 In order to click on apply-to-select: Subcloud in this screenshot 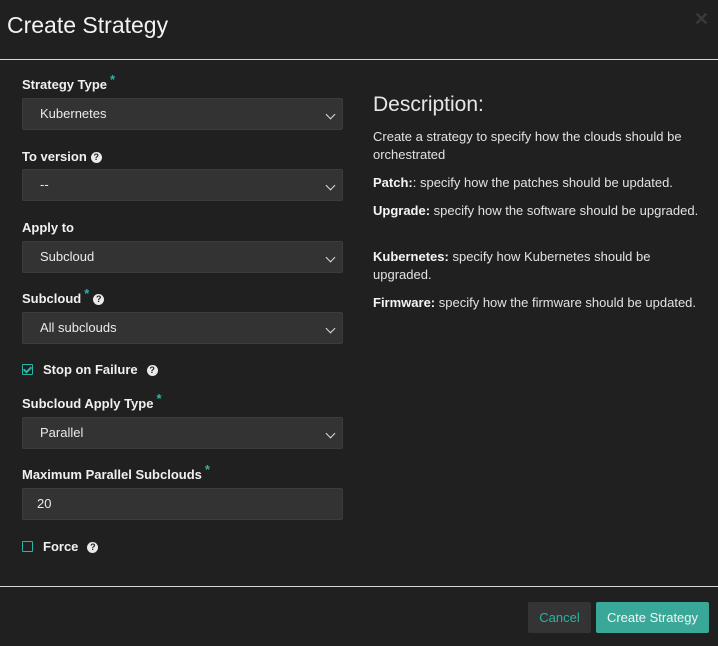, I will do `click(182, 257)`.